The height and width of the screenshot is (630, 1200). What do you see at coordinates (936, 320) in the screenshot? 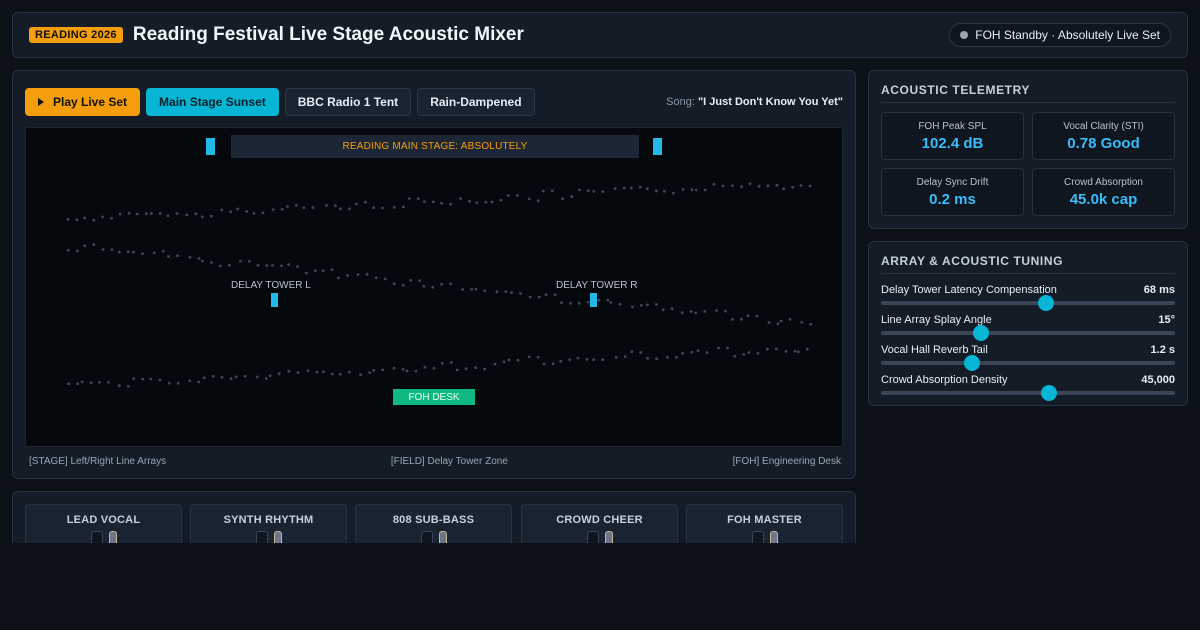
I see `slider-label: Line Array Splay Angle` at bounding box center [936, 320].